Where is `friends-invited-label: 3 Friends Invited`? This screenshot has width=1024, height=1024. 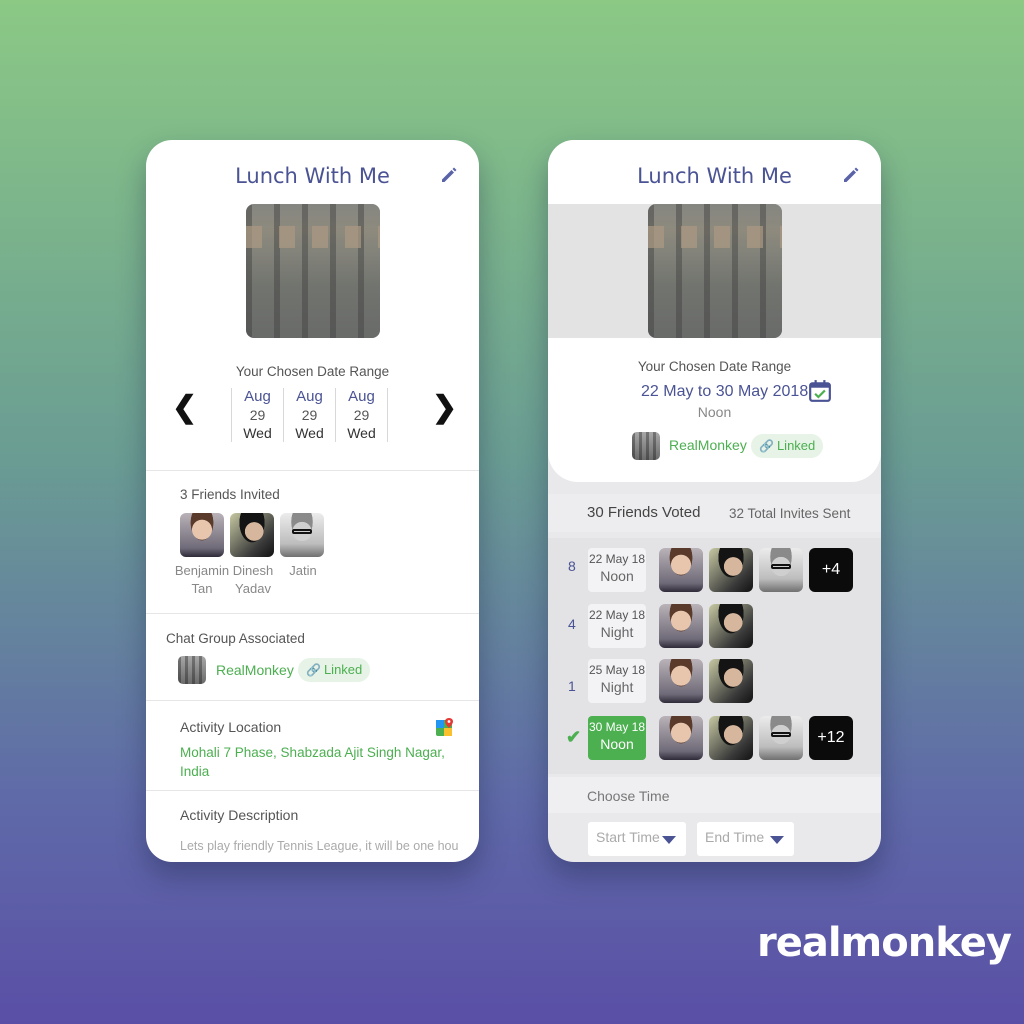 friends-invited-label: 3 Friends Invited is located at coordinates (230, 494).